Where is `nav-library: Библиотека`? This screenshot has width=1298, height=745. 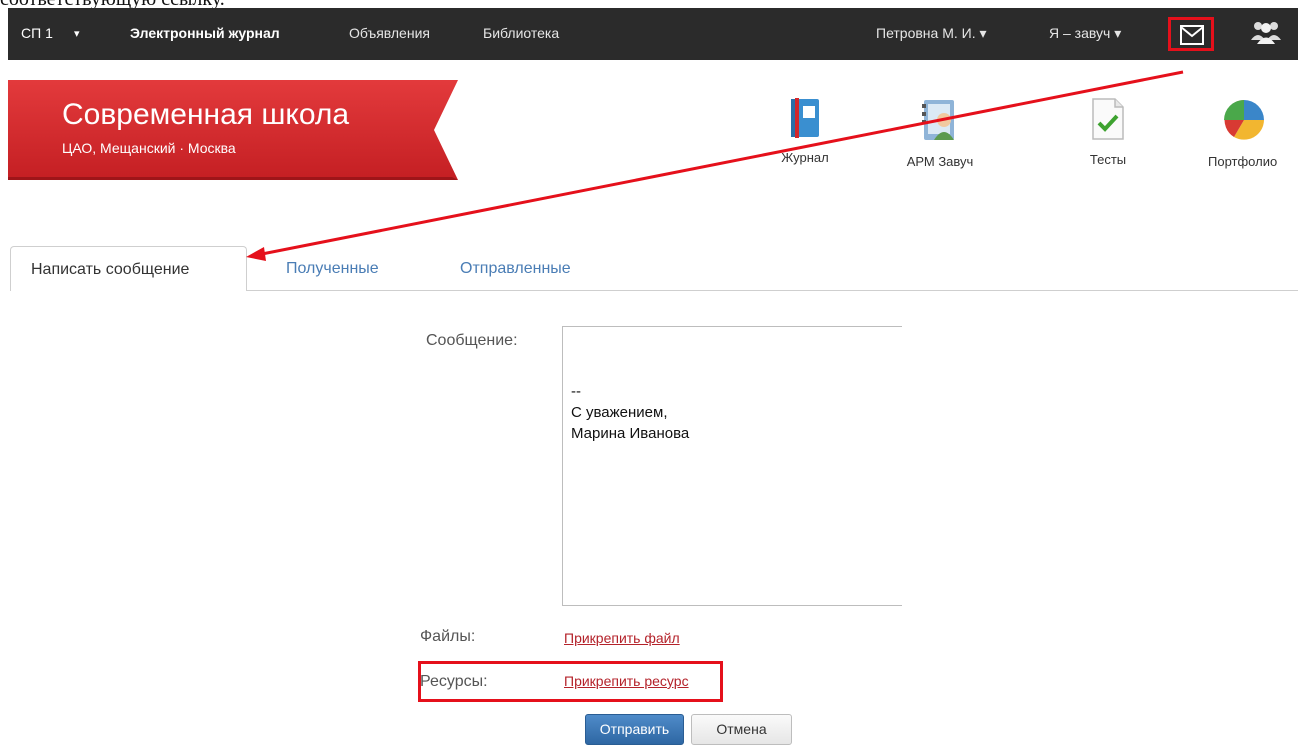
nav-library: Библиотека is located at coordinates (521, 33).